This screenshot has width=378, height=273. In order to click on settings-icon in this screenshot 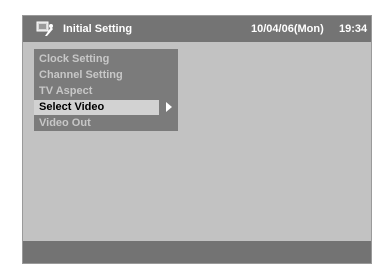, I will do `click(45, 29)`.